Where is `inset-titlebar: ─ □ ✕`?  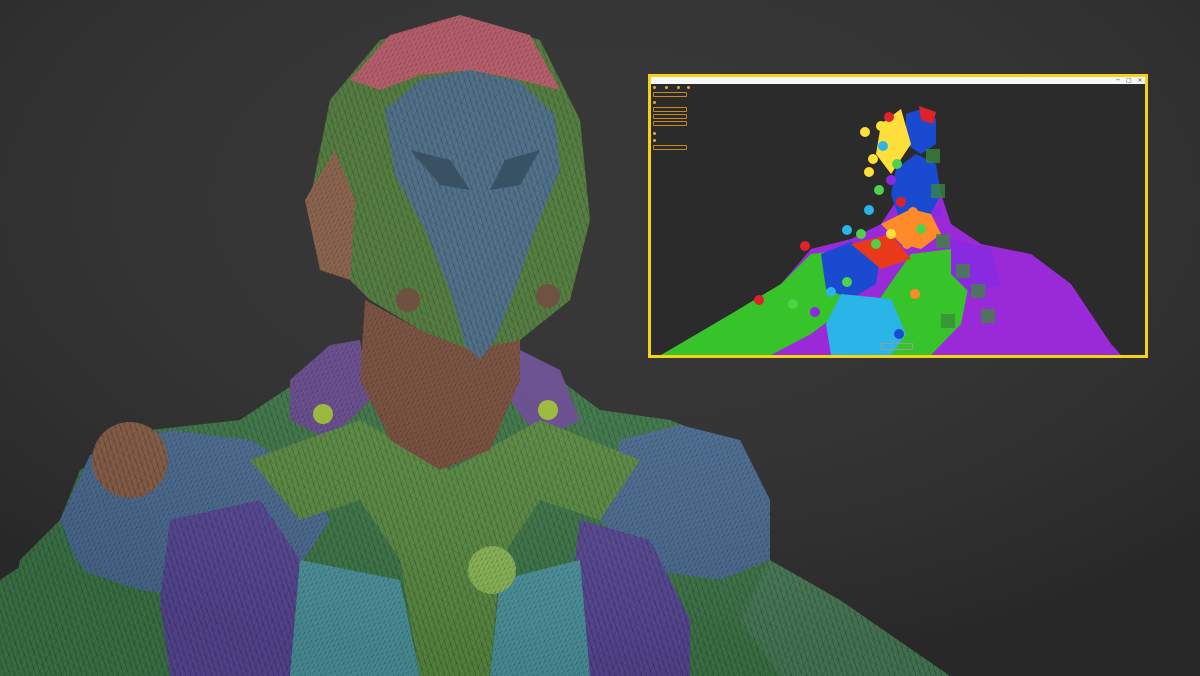 inset-titlebar: ─ □ ✕ is located at coordinates (898, 80).